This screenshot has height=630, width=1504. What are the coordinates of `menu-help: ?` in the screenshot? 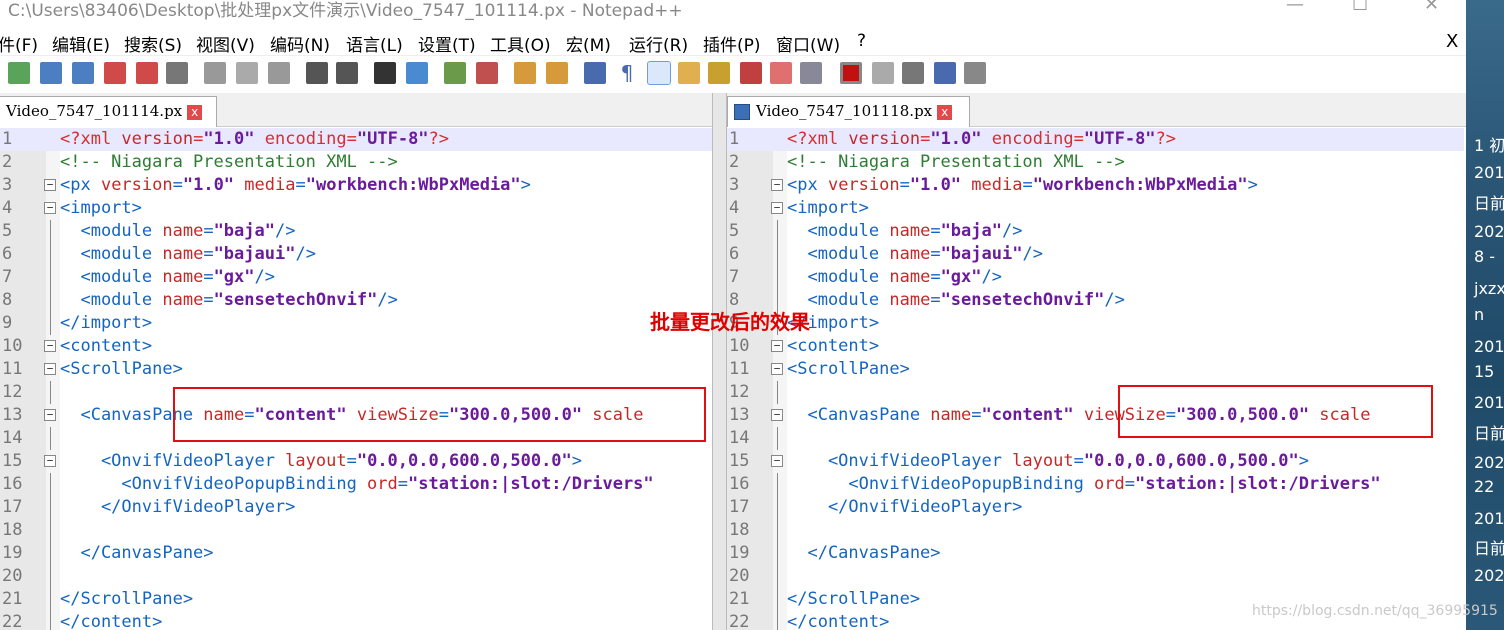 It's located at (861, 41).